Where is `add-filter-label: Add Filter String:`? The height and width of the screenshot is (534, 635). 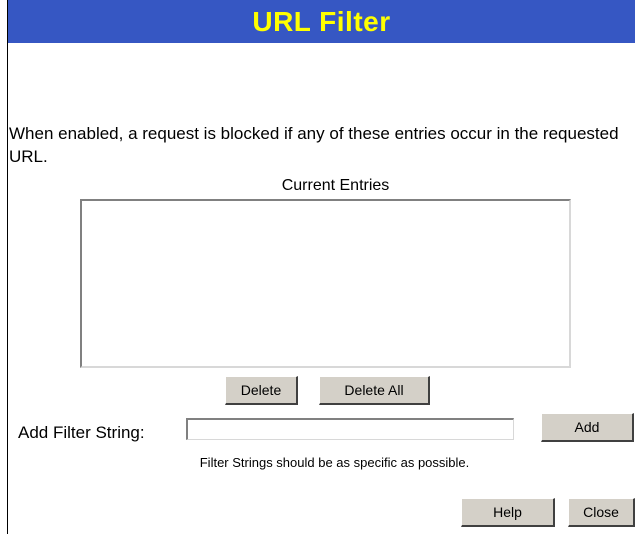
add-filter-label: Add Filter String: is located at coordinates (81, 432).